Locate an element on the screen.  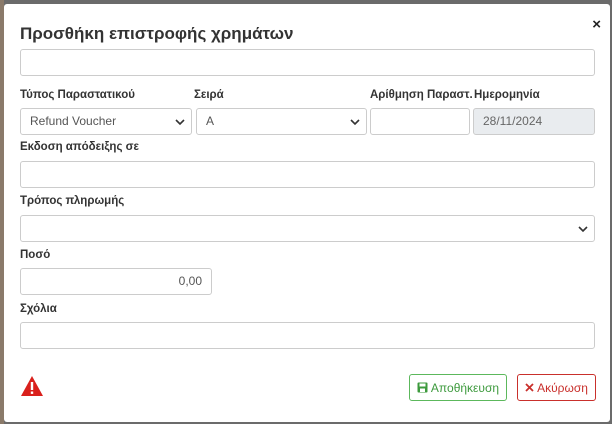
x-icon is located at coordinates (529, 387).